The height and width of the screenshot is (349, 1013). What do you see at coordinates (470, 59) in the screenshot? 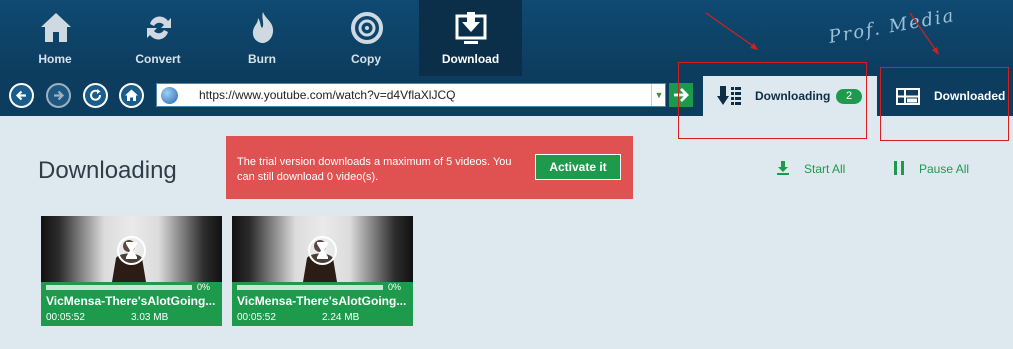
I see `toolbar-download-label: Download` at bounding box center [470, 59].